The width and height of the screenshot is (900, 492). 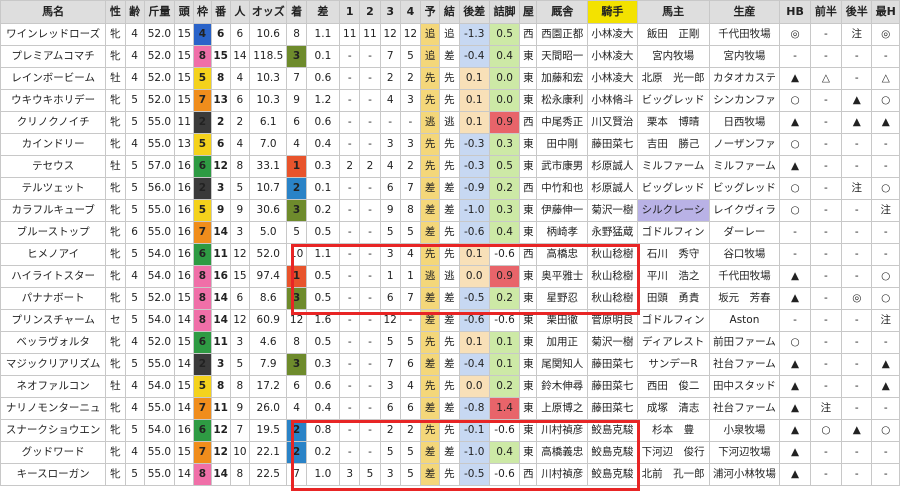 I want to click on predicted-style-cell: 差, so click(x=430, y=408).